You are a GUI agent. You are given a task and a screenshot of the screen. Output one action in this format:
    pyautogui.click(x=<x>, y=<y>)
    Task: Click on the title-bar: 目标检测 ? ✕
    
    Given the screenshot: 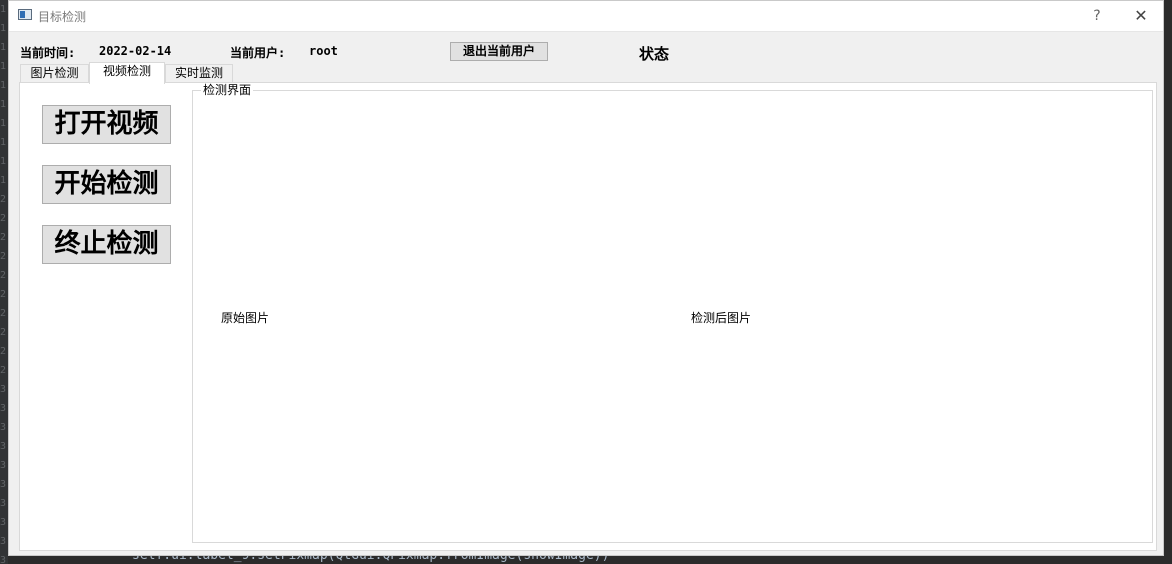 What is the action you would take?
    pyautogui.click(x=586, y=16)
    